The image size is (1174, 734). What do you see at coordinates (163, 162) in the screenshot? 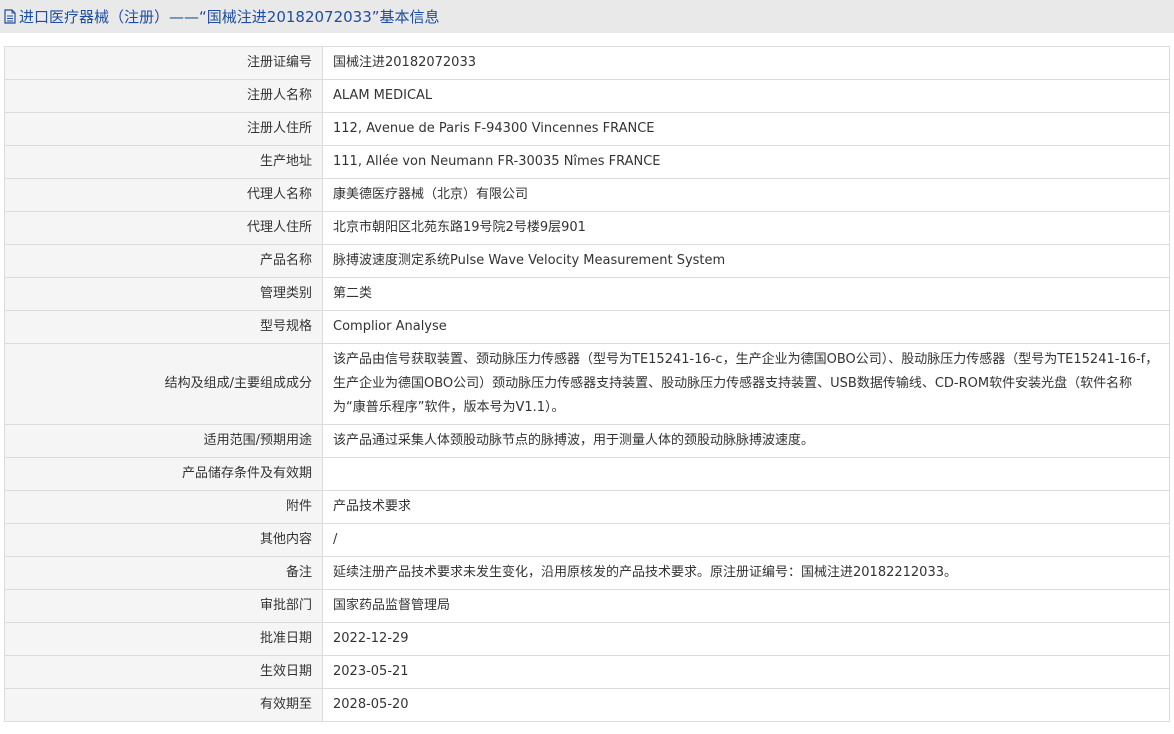
I see `field-label: 生产地址` at bounding box center [163, 162].